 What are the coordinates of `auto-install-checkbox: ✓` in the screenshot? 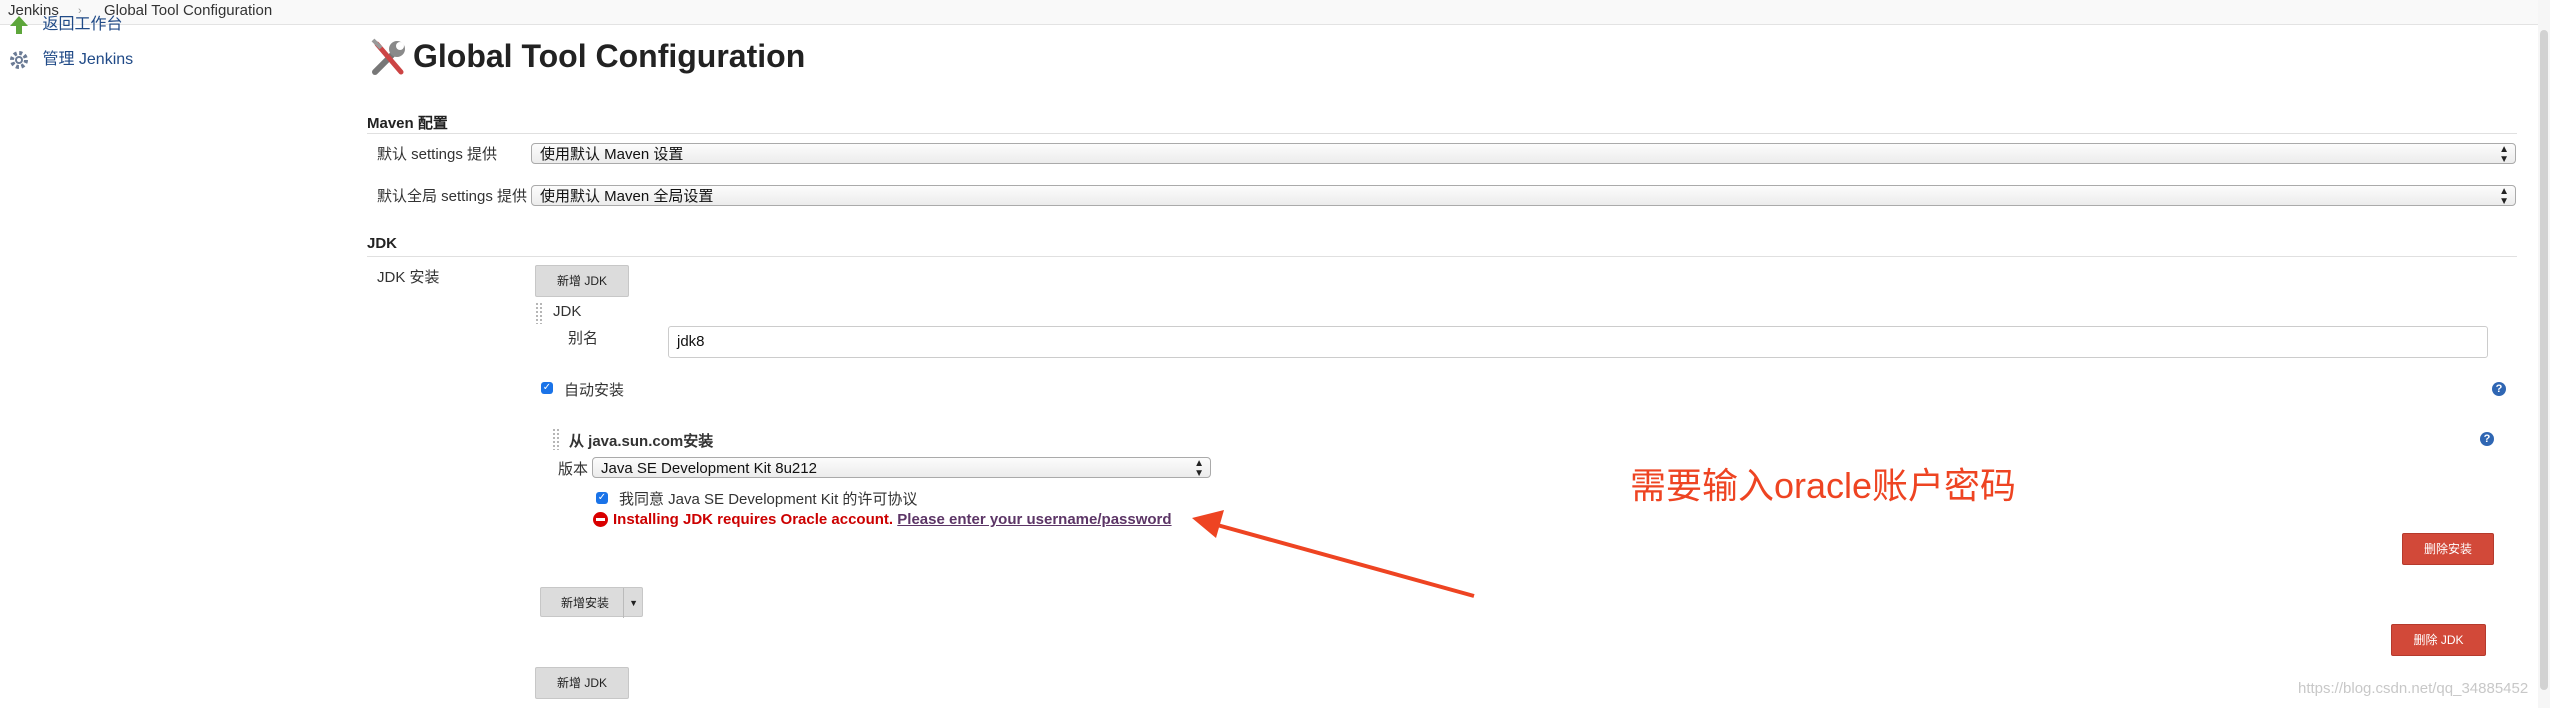 It's located at (547, 388).